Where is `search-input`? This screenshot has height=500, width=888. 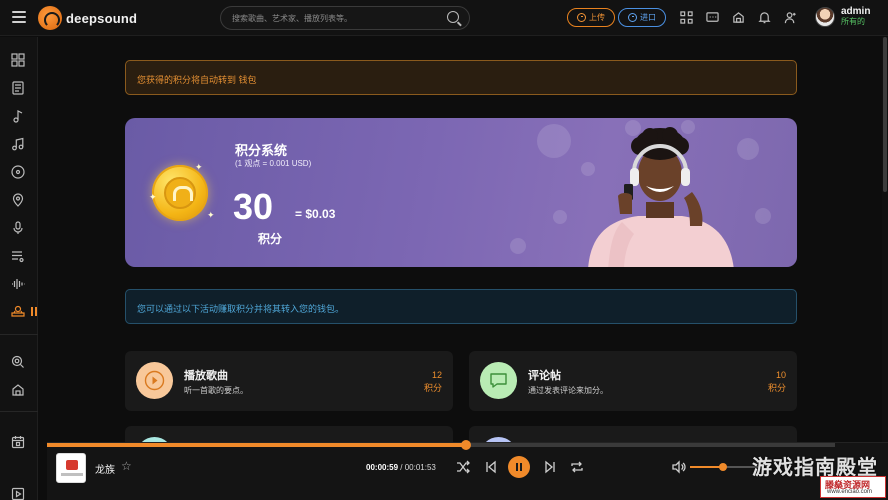 search-input is located at coordinates (326, 18).